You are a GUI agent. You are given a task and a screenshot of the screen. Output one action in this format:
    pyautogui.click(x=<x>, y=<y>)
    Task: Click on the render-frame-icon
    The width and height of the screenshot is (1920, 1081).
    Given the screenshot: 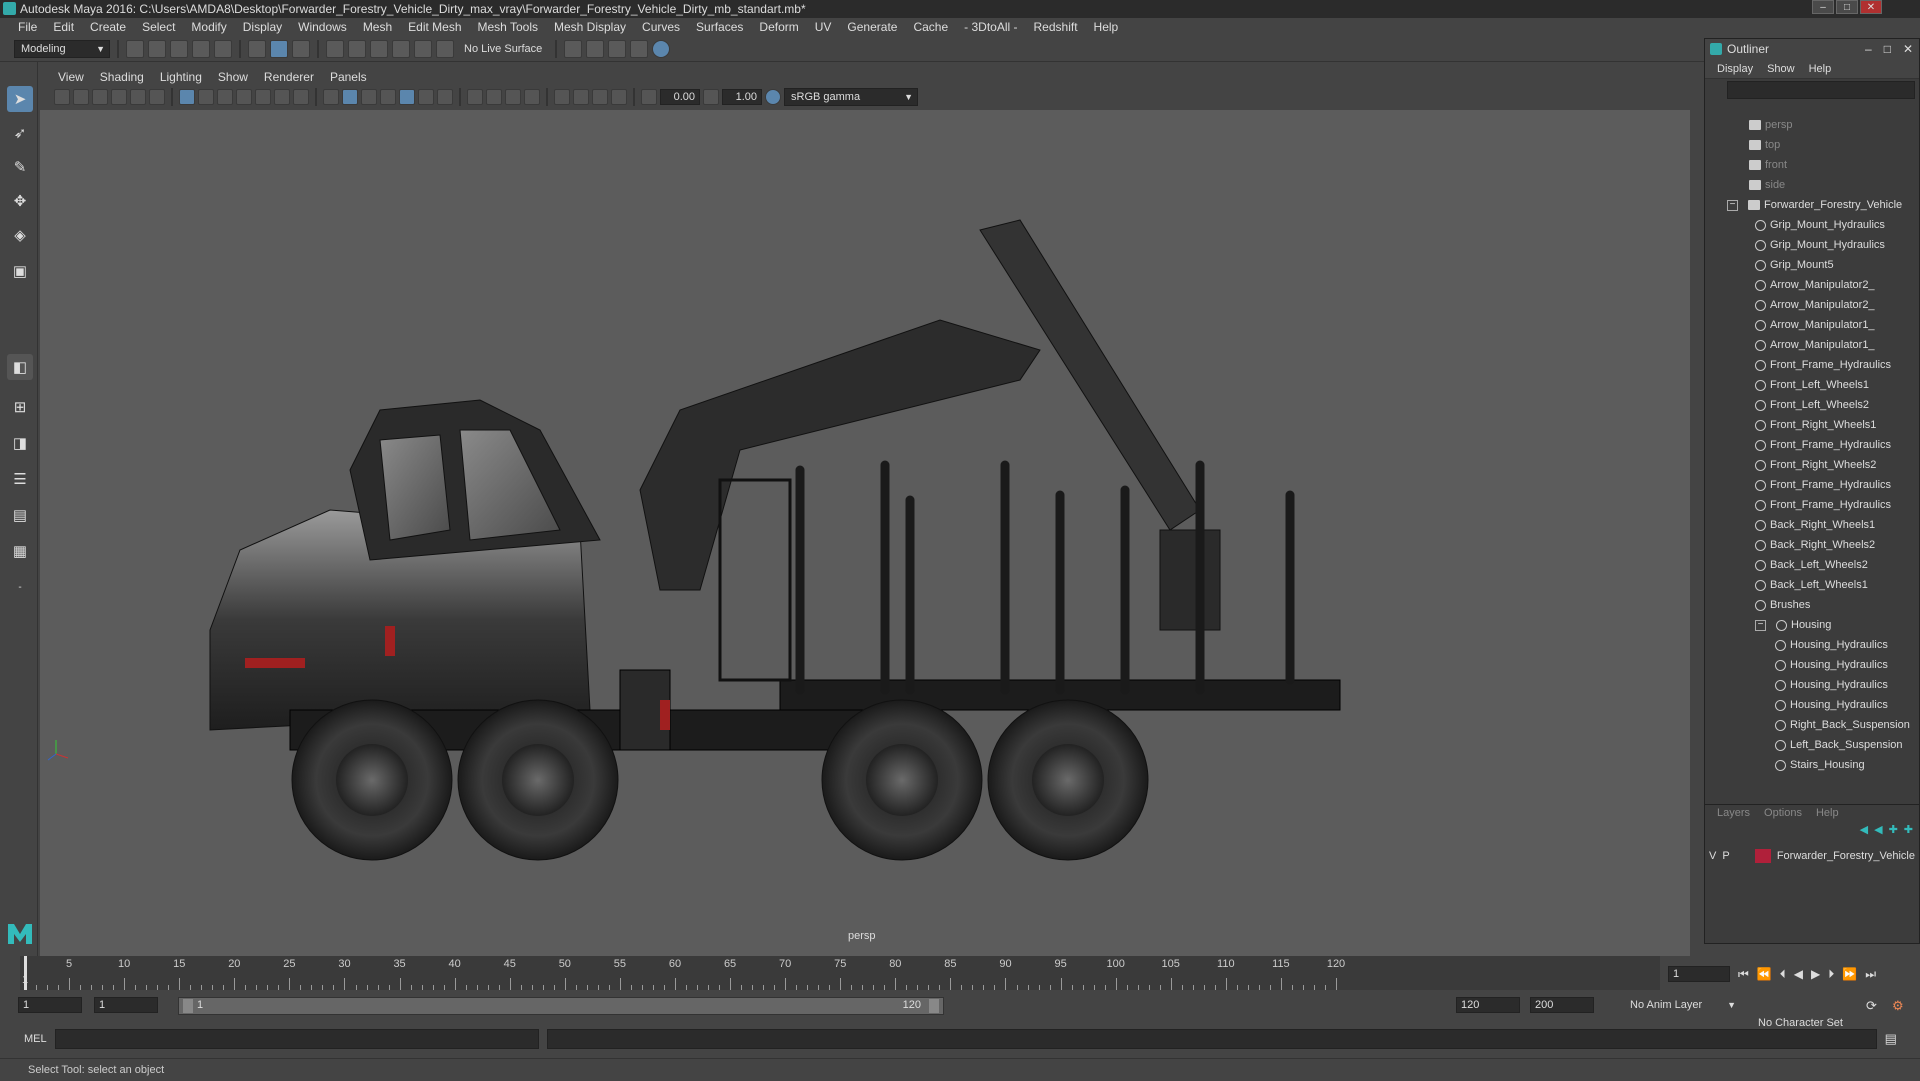 What is the action you would take?
    pyautogui.click(x=595, y=48)
    